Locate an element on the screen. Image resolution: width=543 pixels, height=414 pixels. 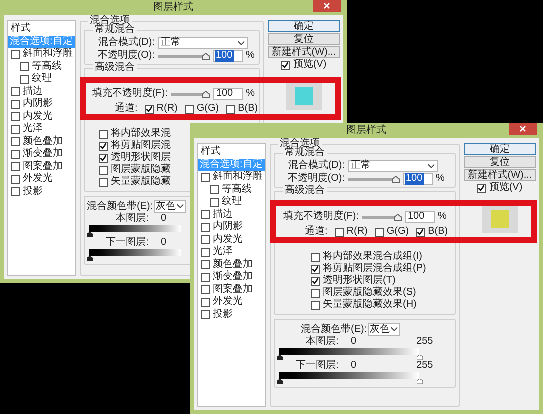
option-checkbox: 矢量蒙版隐藏效果(H) is located at coordinates (381, 305).